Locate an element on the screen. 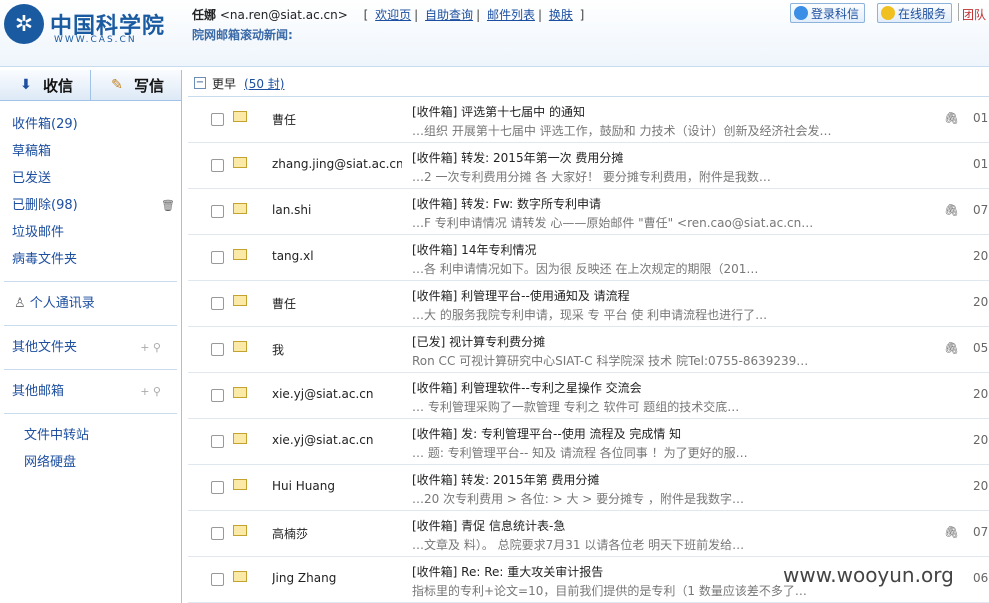  chat-icon is located at coordinates (888, 13).